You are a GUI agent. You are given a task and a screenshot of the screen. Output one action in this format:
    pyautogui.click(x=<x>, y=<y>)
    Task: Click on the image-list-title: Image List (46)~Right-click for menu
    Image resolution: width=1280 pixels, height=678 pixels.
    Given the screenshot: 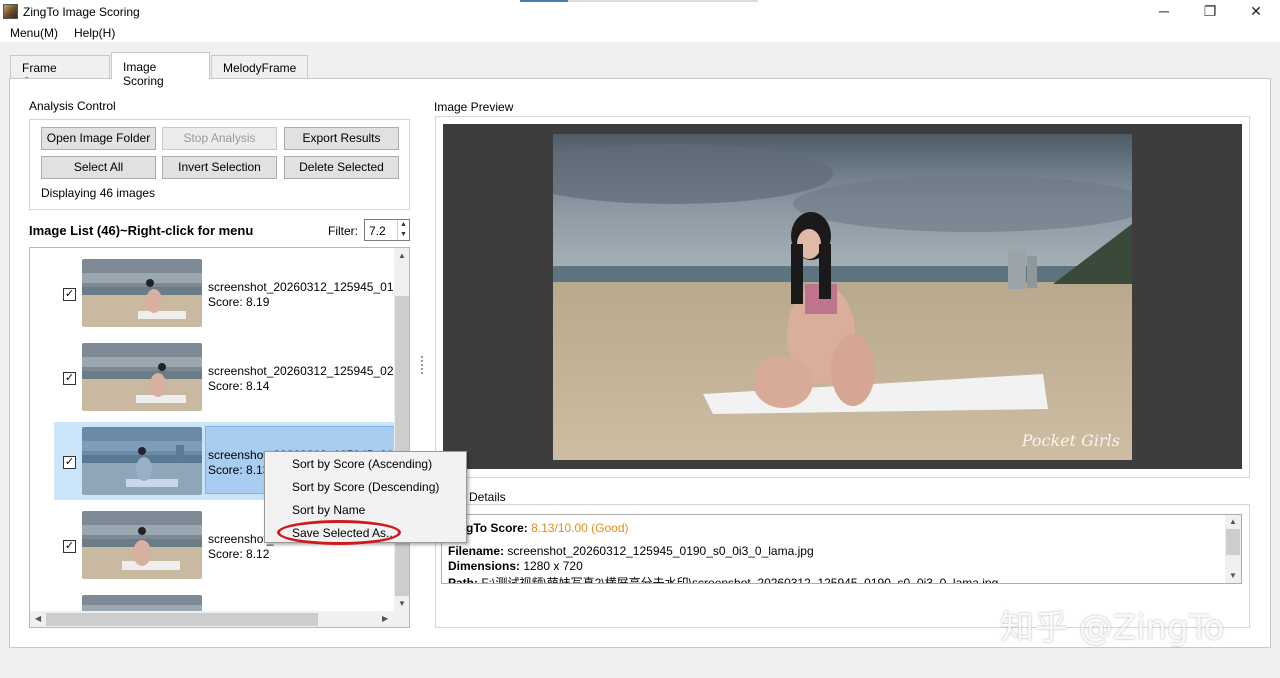 What is the action you would take?
    pyautogui.click(x=141, y=230)
    